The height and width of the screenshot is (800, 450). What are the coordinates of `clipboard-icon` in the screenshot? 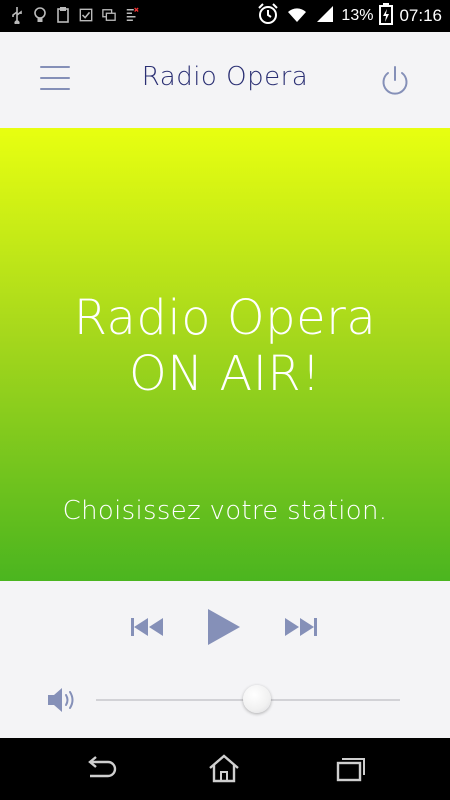 It's located at (63, 15).